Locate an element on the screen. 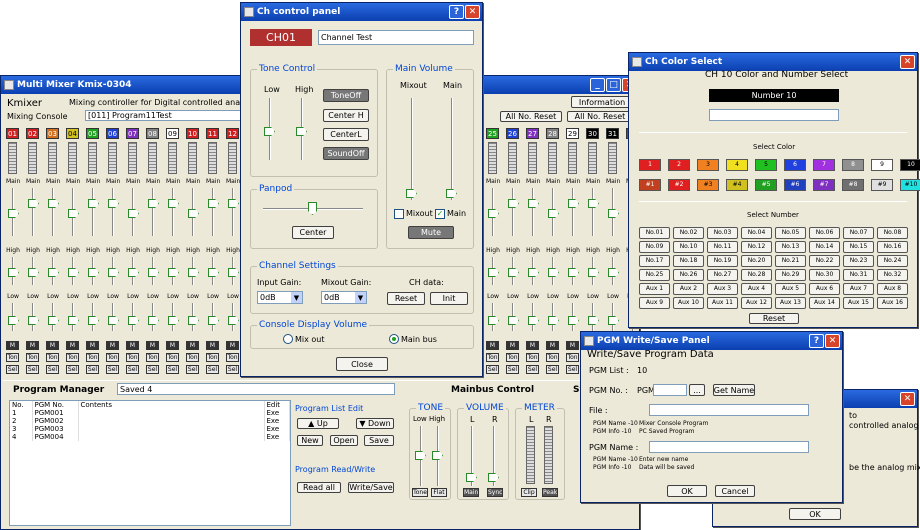 The height and width of the screenshot is (530, 920). channel-number-badge: 30 is located at coordinates (592, 133).